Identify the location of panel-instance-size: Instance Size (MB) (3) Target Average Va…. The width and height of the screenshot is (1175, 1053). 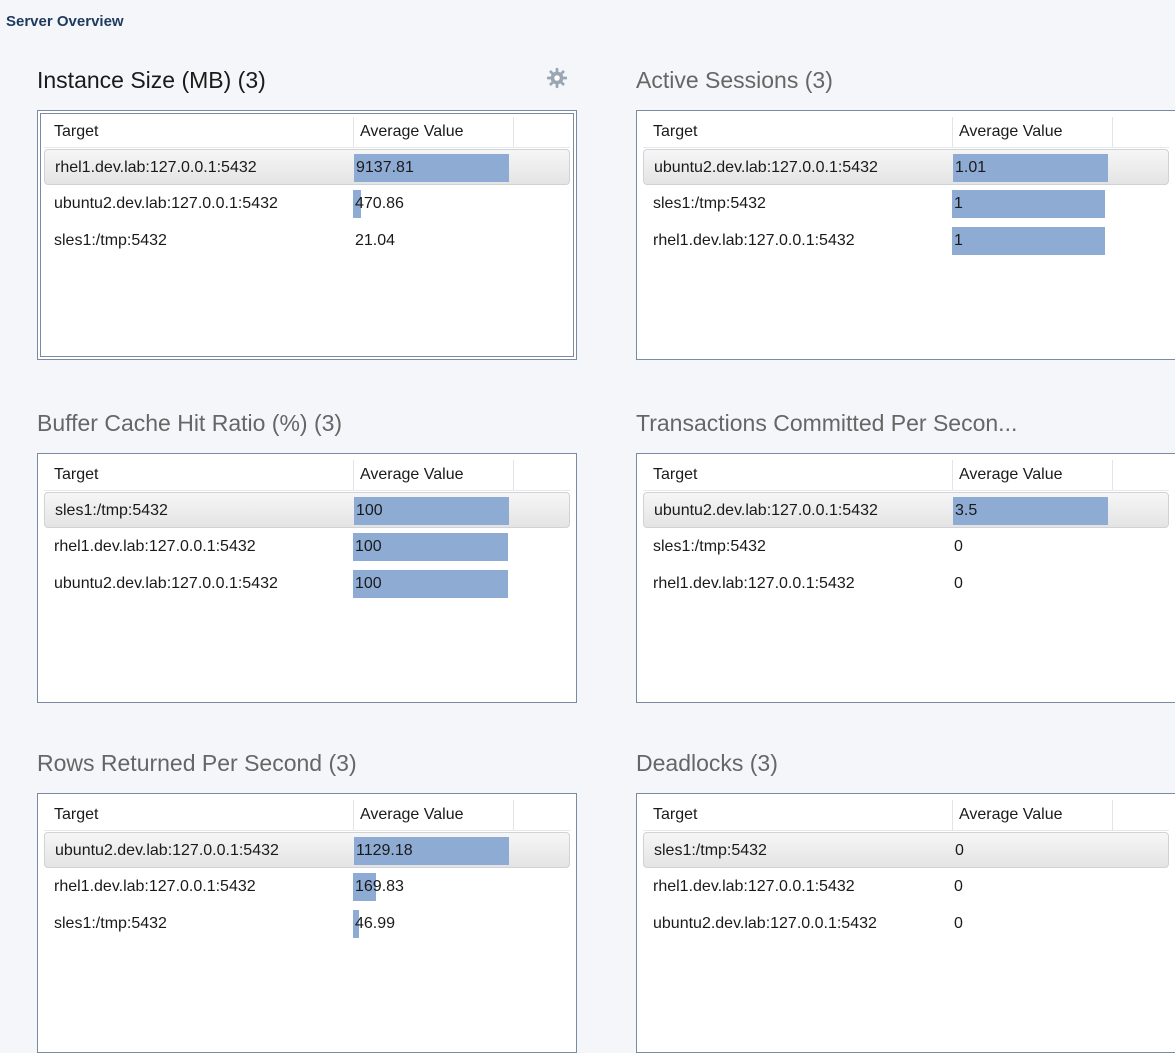
(307, 212).